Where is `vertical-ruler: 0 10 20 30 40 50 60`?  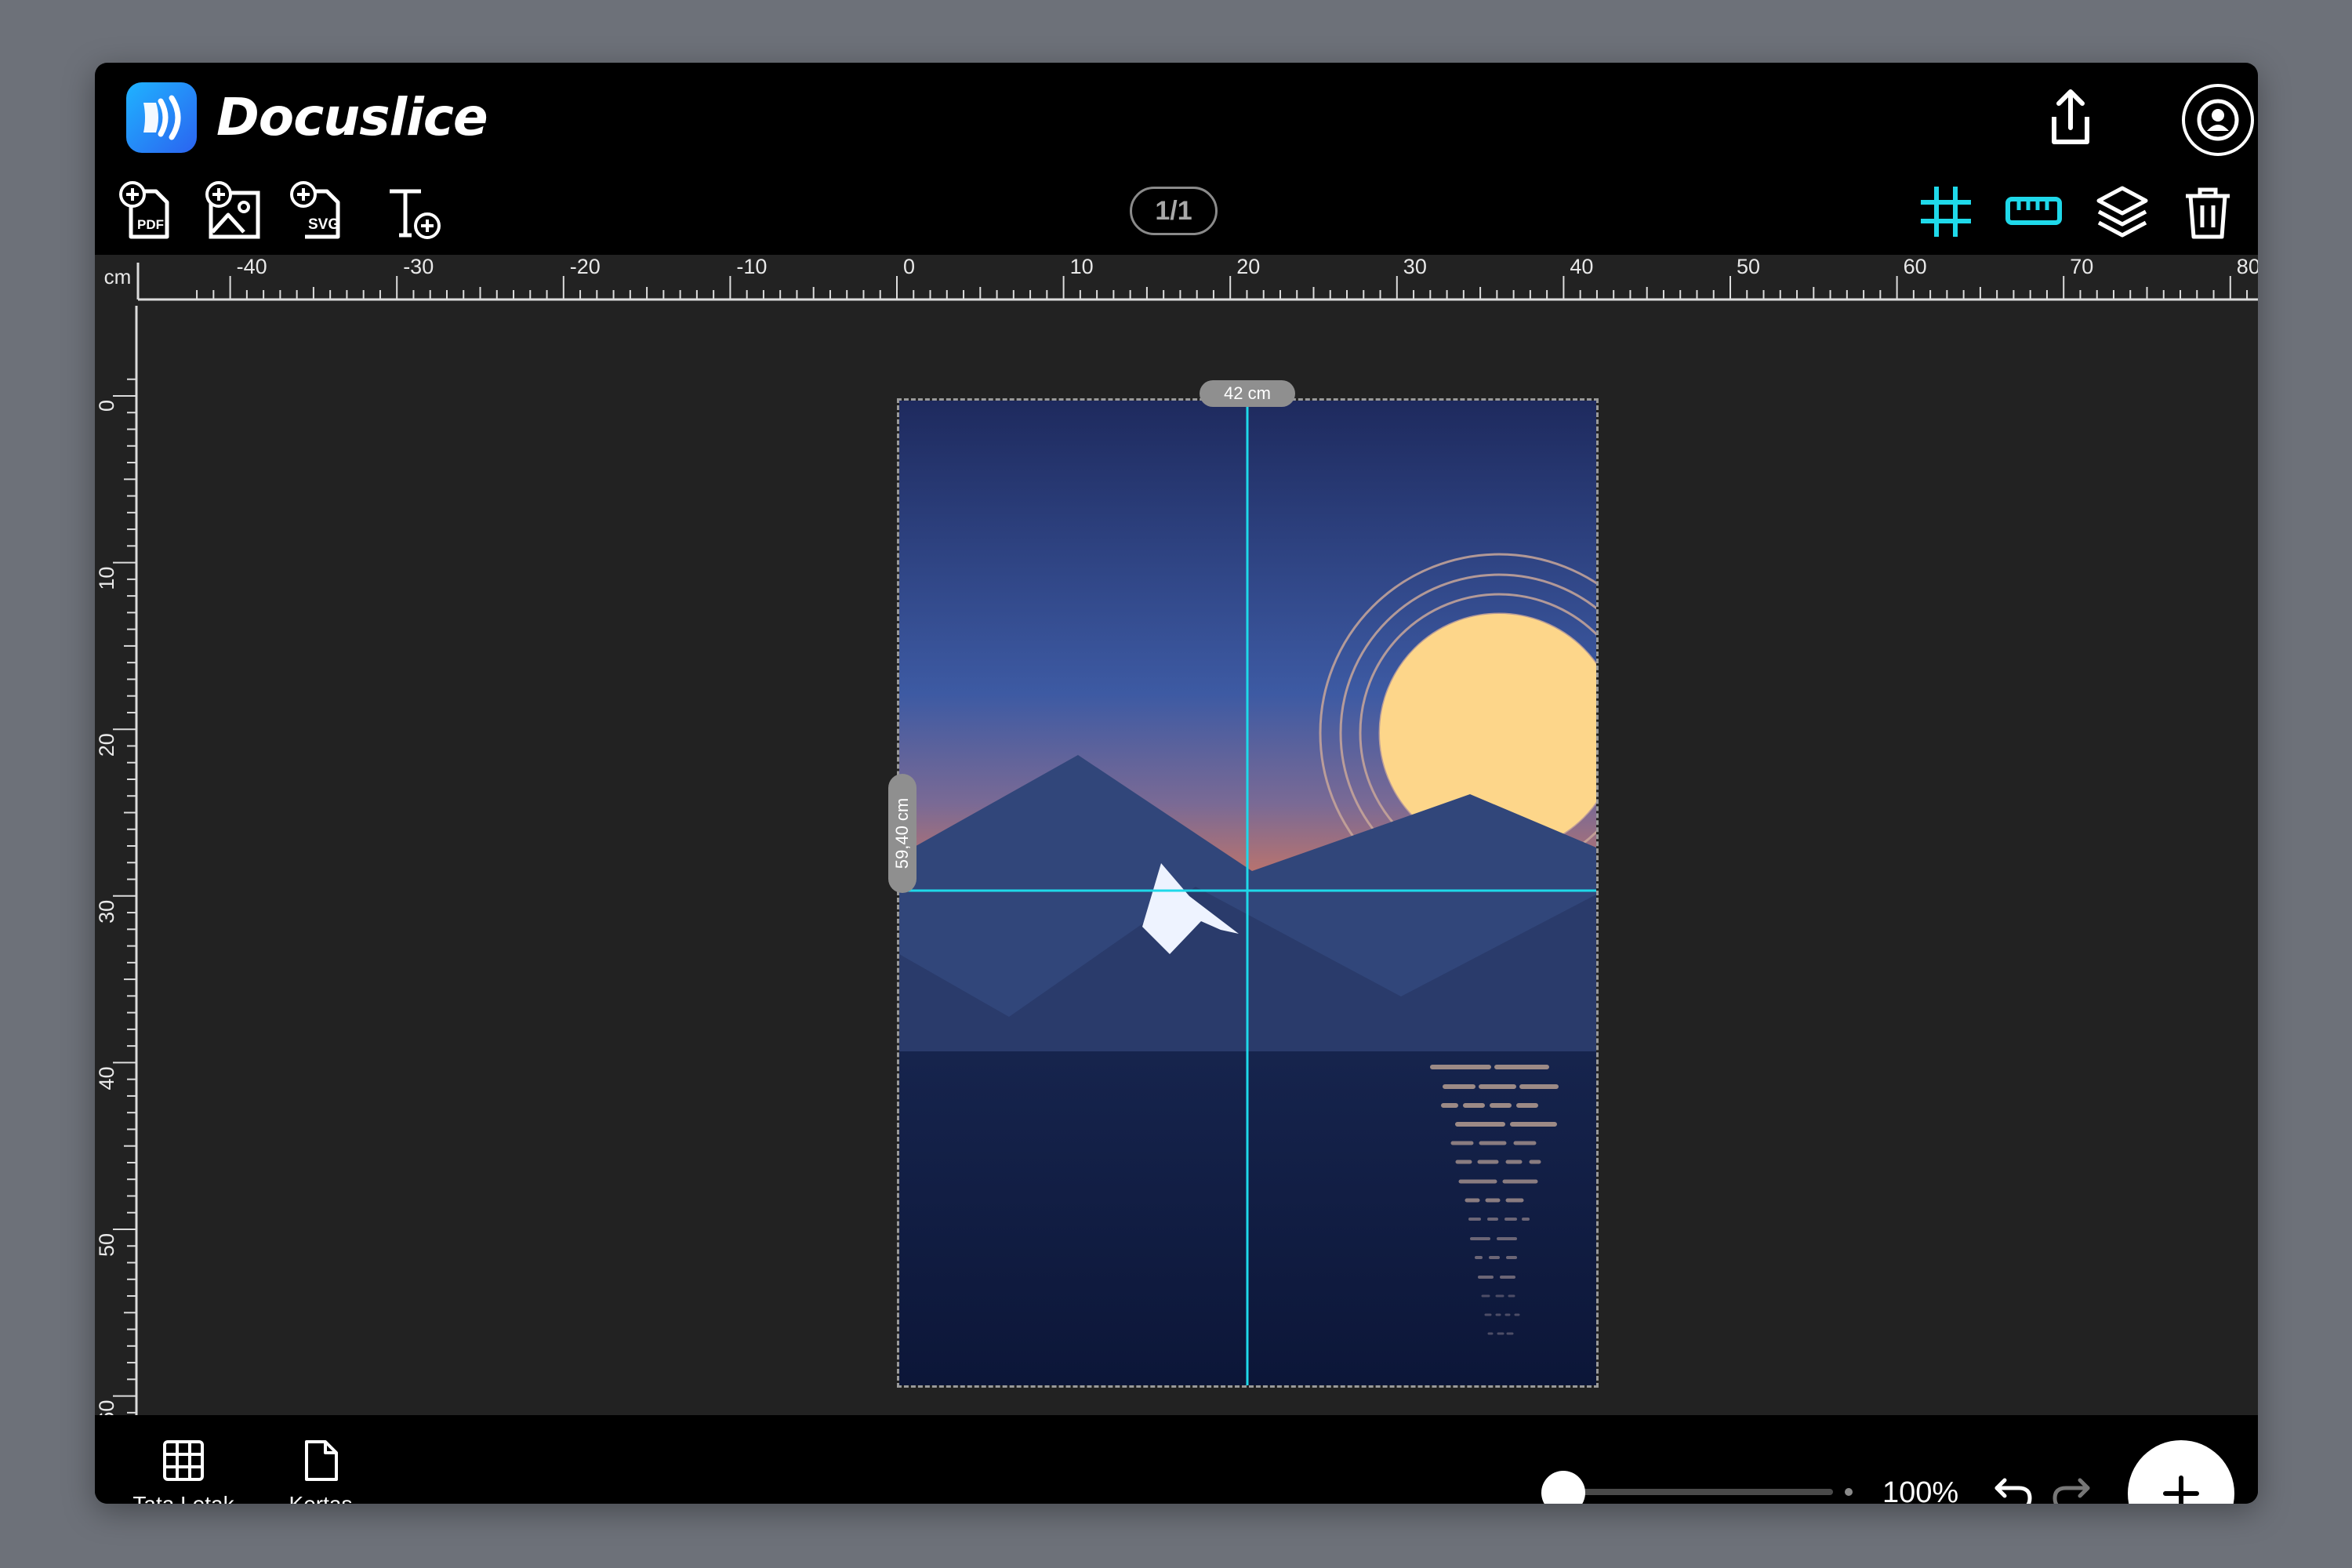
vertical-ruler: 0 10 20 30 40 50 60 is located at coordinates (118, 865).